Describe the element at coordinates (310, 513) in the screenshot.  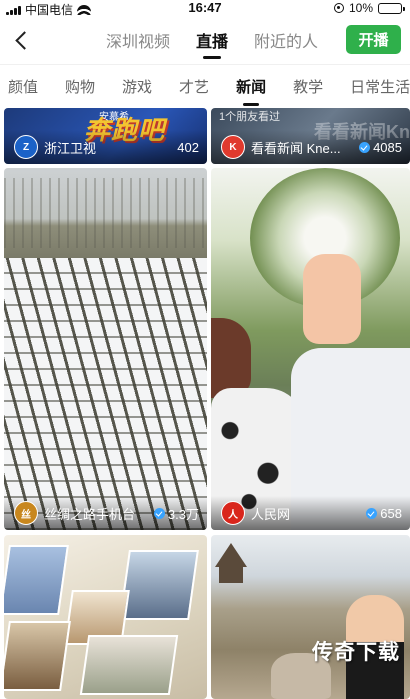
I see `card-footer: 人 人民网 658` at that location.